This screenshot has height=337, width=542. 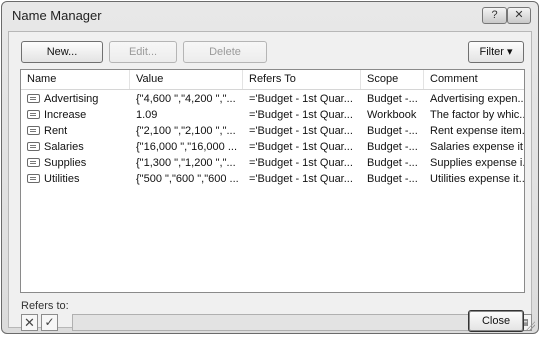 What do you see at coordinates (186, 79) in the screenshot?
I see `column-header-value: Value` at bounding box center [186, 79].